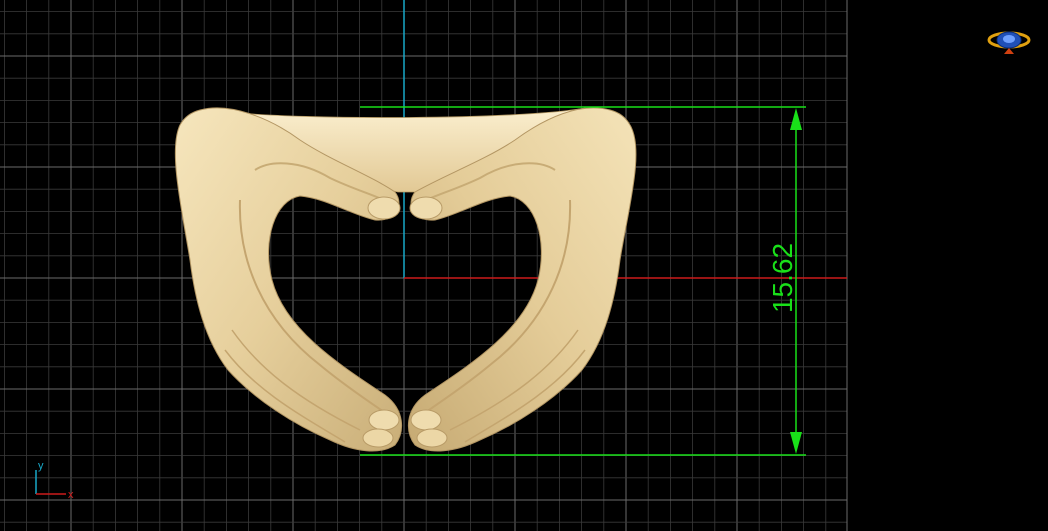 The image size is (1048, 531). I want to click on left-fingertip, so click(384, 420).